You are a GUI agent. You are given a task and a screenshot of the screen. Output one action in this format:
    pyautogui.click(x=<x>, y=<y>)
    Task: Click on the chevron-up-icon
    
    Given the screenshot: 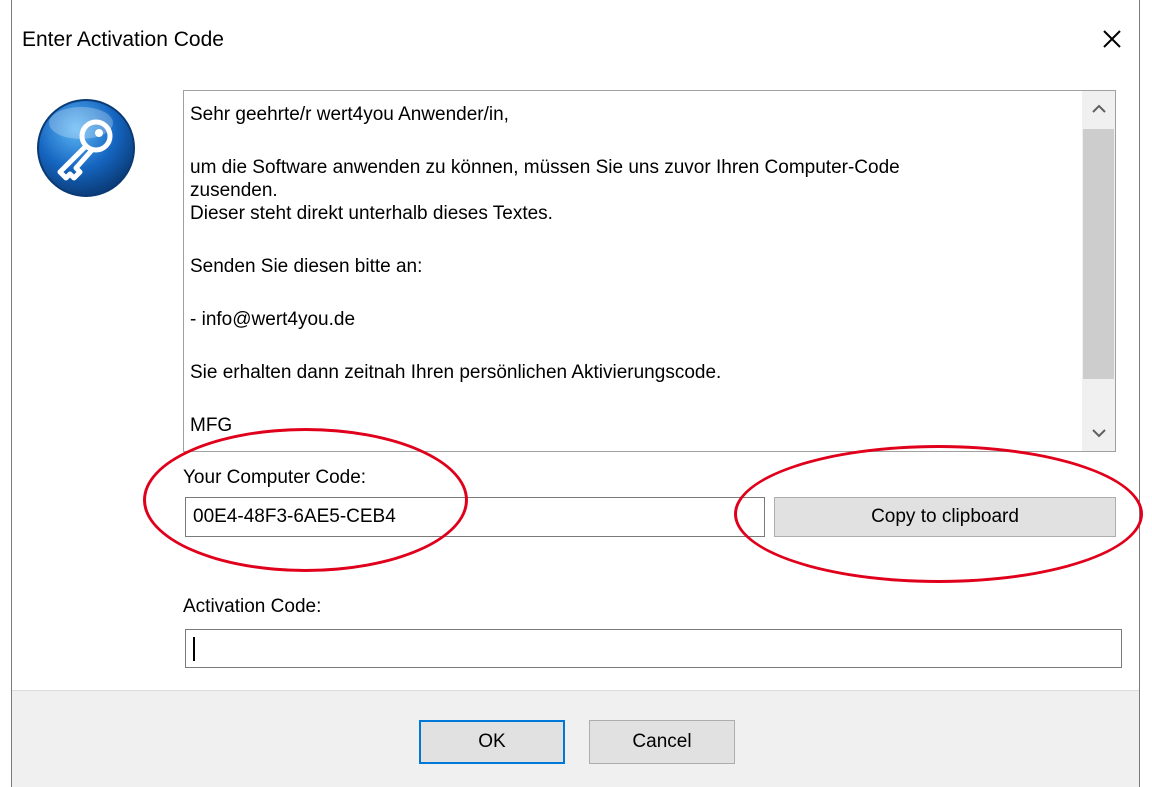 What is the action you would take?
    pyautogui.click(x=1098, y=108)
    